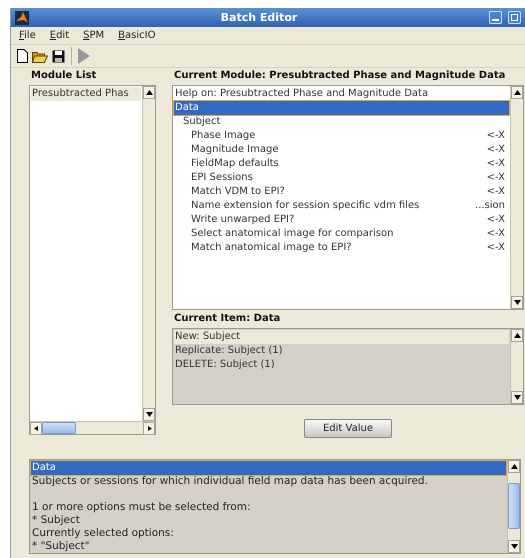 This screenshot has height=558, width=525. What do you see at coordinates (341, 192) in the screenshot?
I see `module-tree-item: Match VDM to EPI? <-X` at bounding box center [341, 192].